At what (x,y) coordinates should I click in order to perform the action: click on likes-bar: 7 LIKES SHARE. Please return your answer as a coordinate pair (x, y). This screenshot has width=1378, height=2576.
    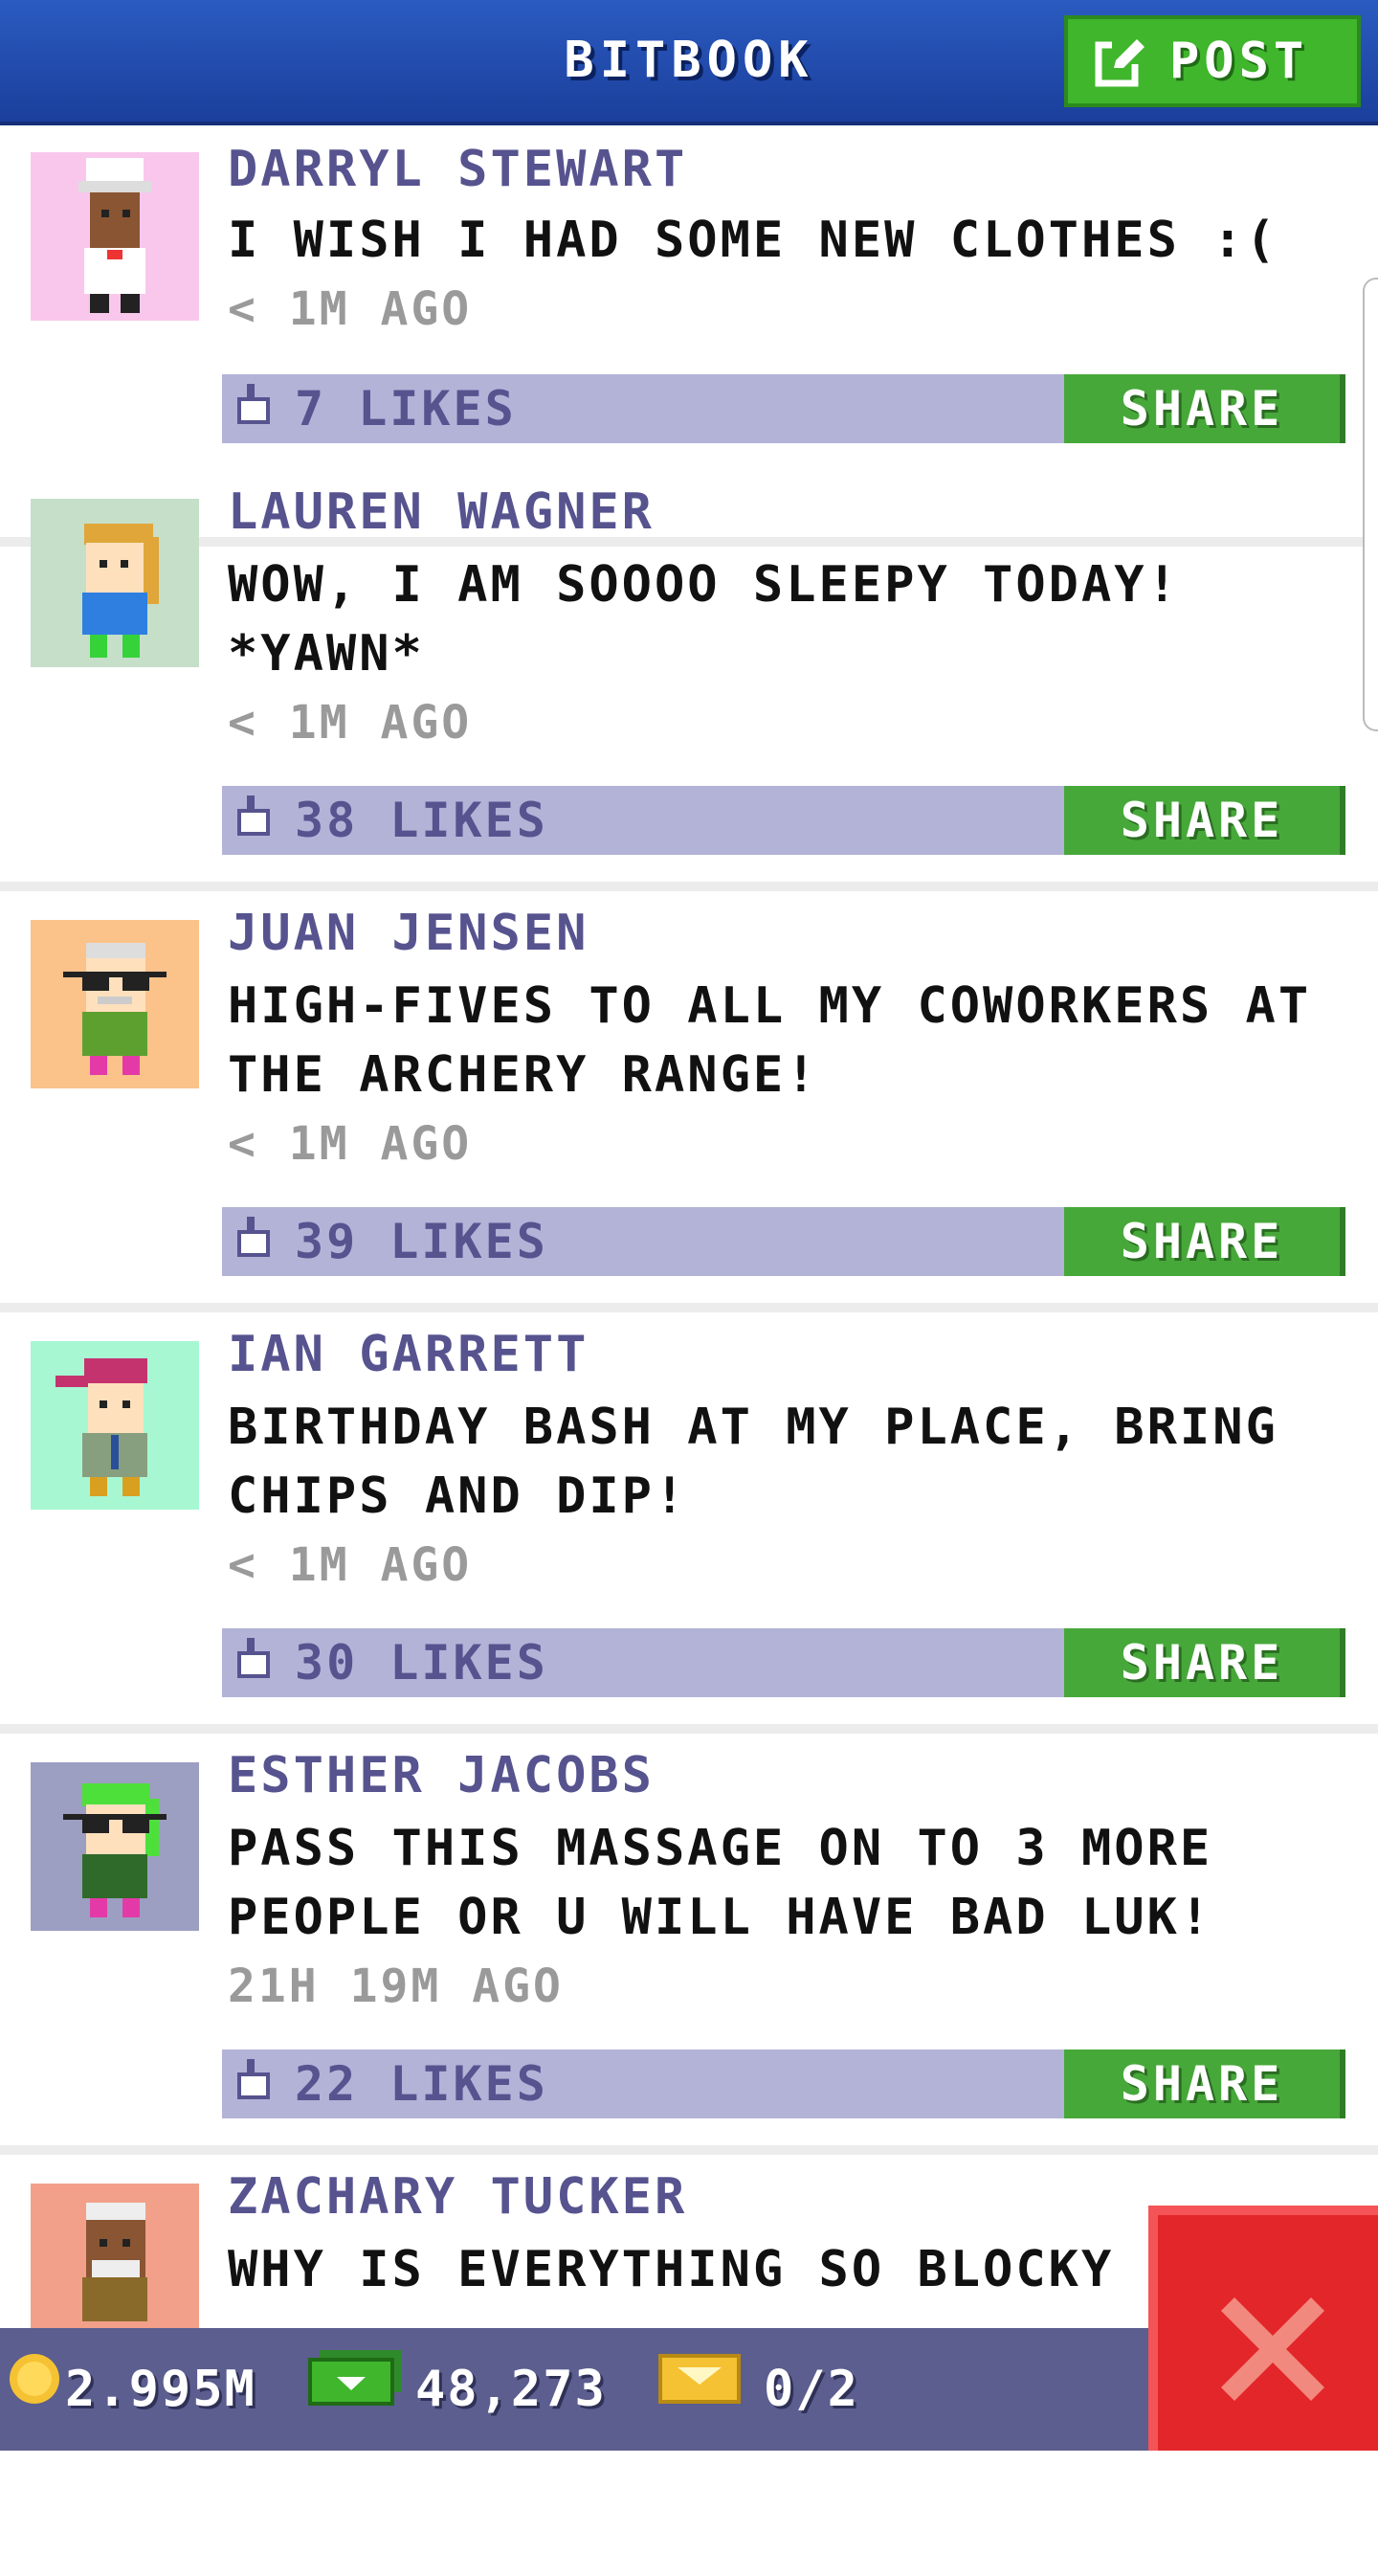
    Looking at the image, I should click on (784, 409).